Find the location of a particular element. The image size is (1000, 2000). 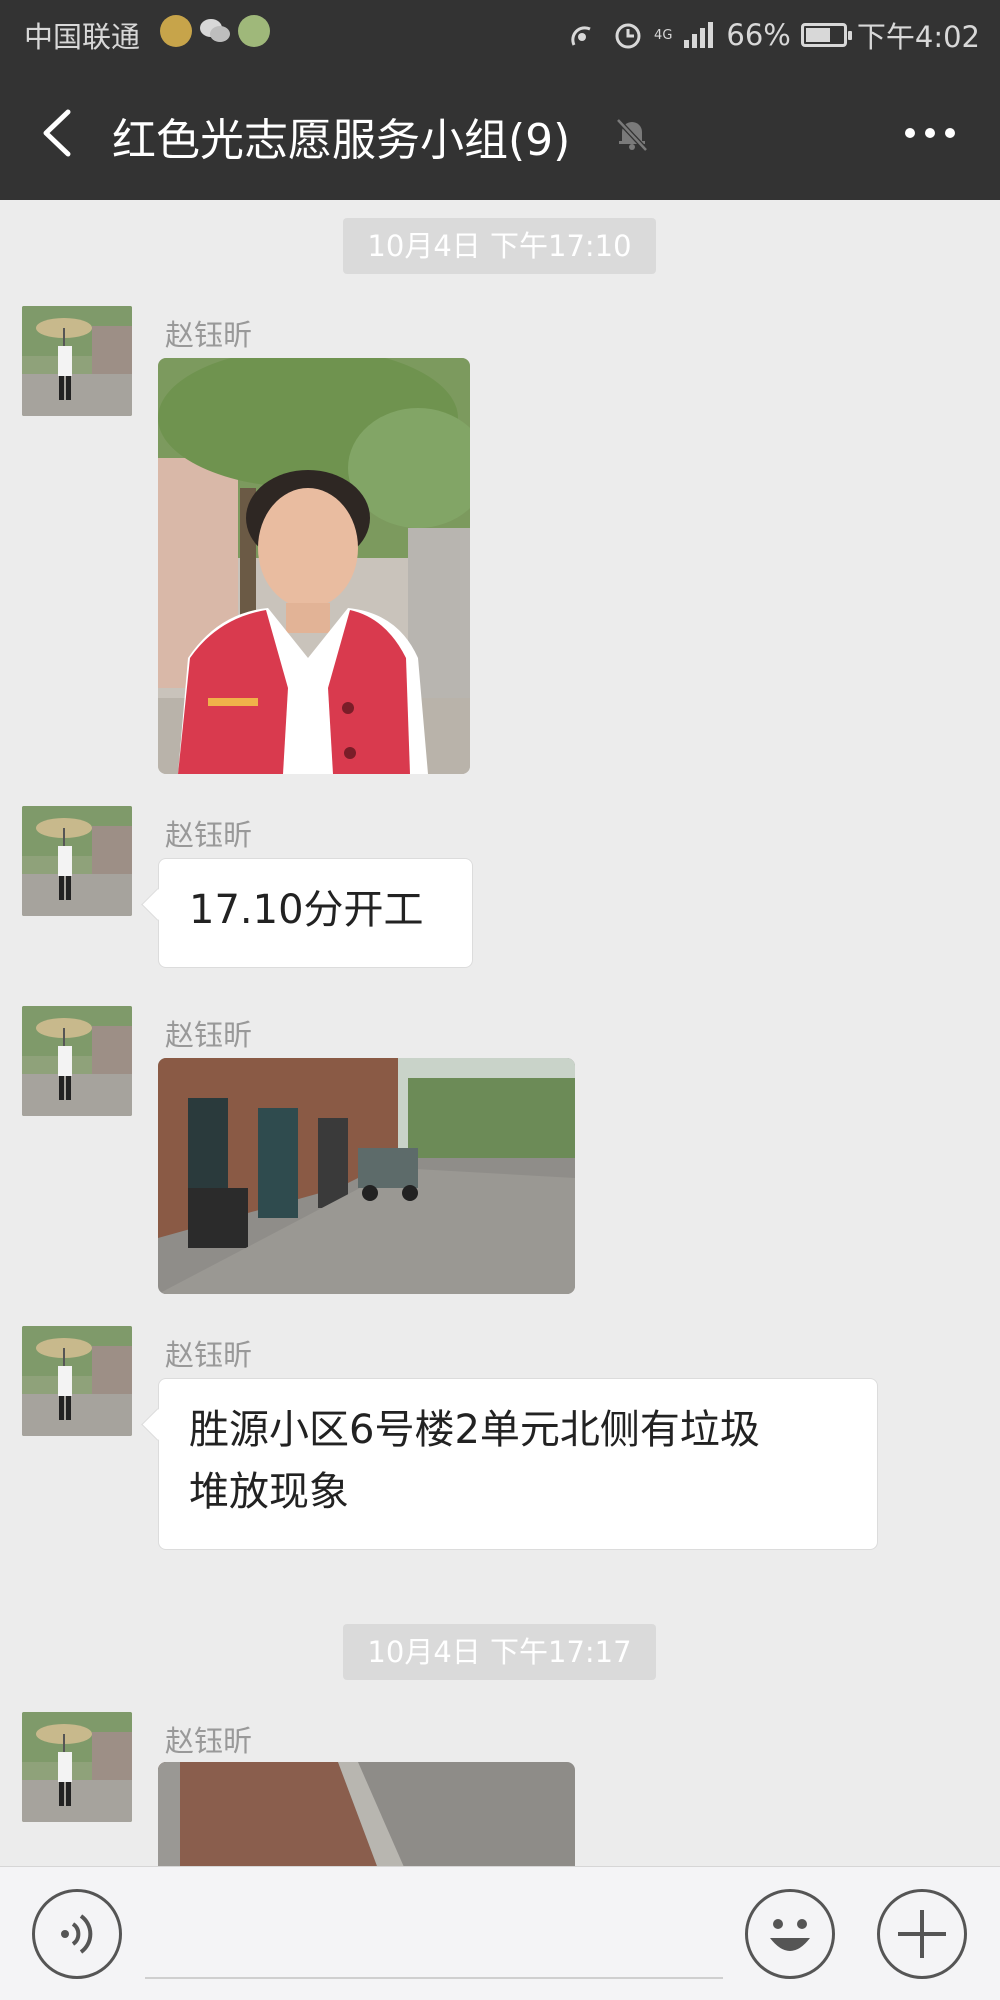

voice-icon is located at coordinates (77, 1934).